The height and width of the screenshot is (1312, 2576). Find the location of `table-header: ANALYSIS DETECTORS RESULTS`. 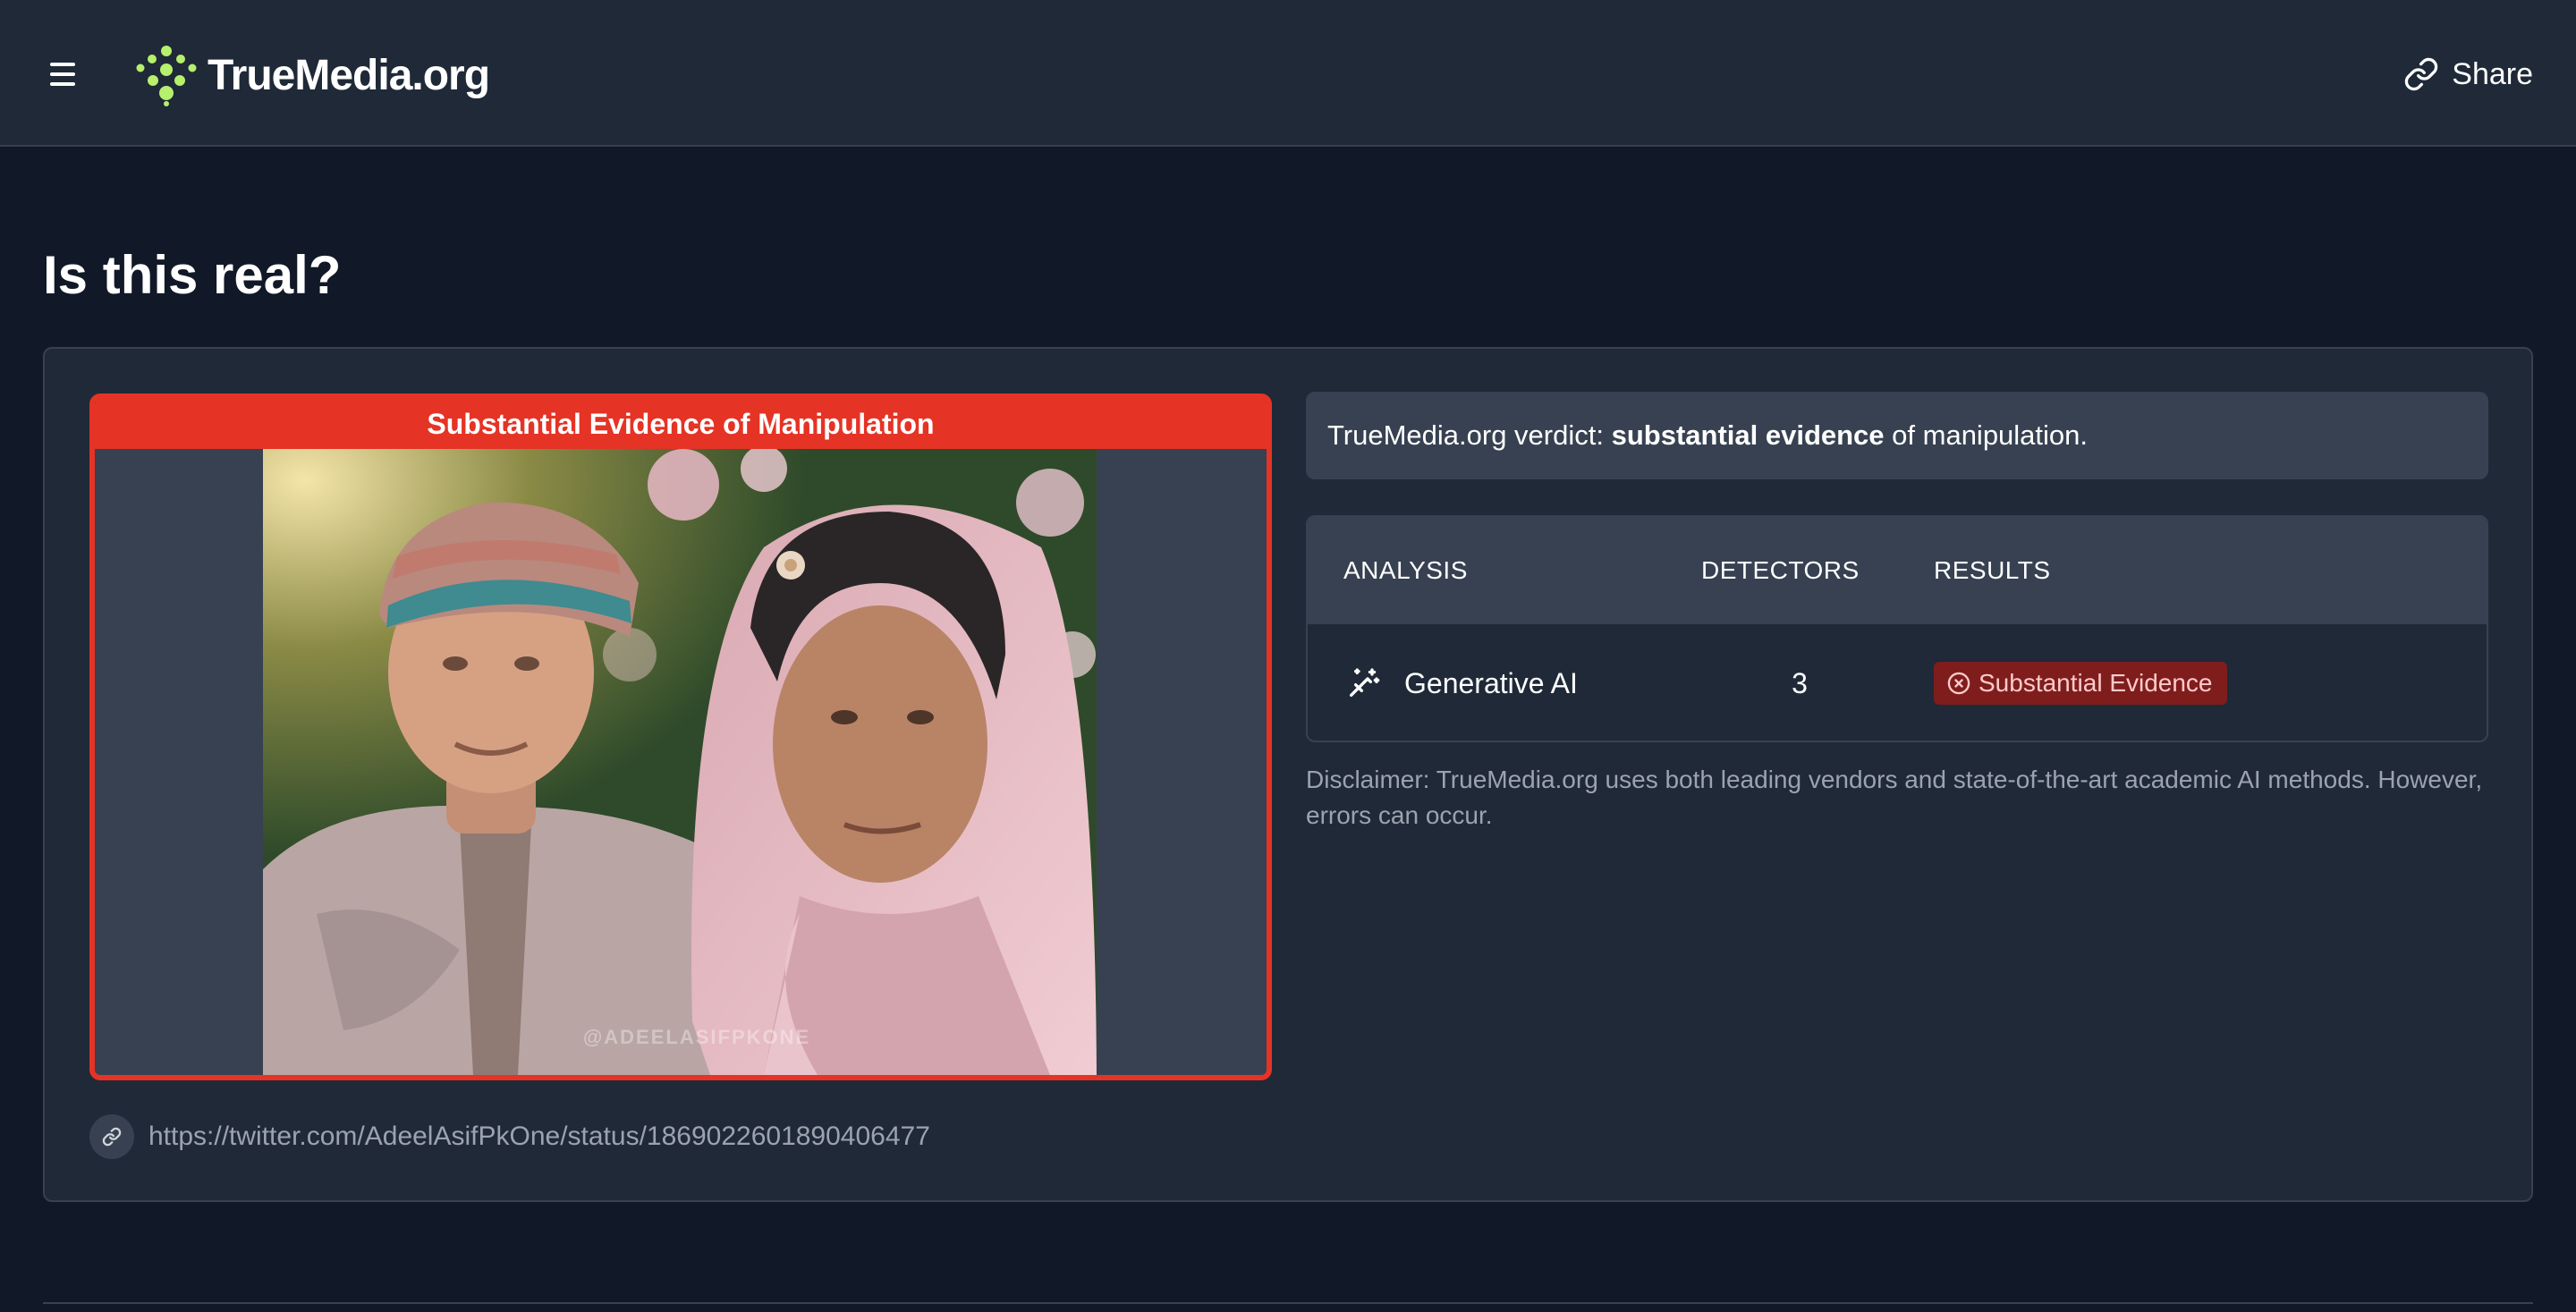

table-header: ANALYSIS DETECTORS RESULTS is located at coordinates (1897, 570).